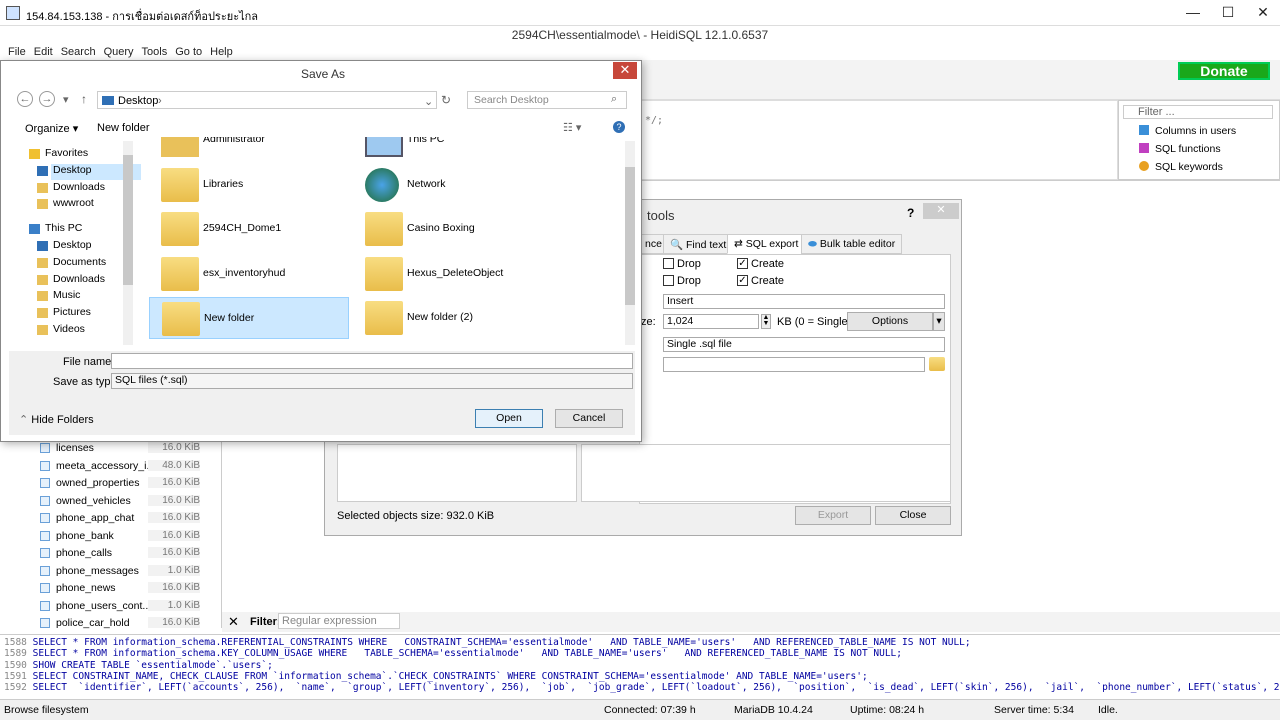 This screenshot has height=720, width=1280. What do you see at coordinates (56, 419) in the screenshot?
I see `hide-folders-button: ⌃ Hide Folders` at bounding box center [56, 419].